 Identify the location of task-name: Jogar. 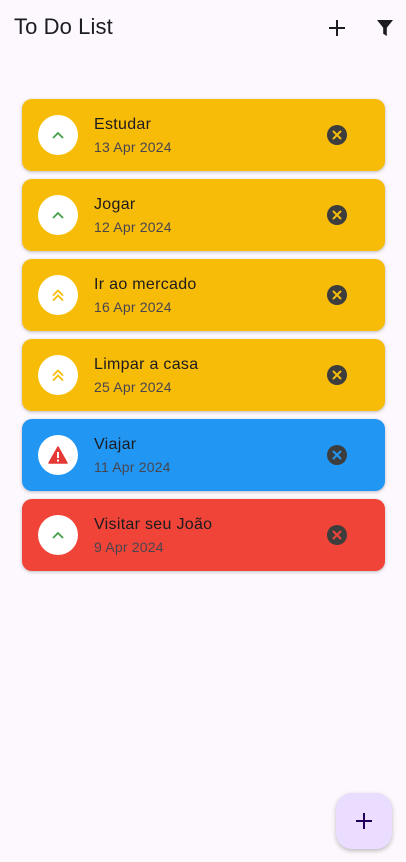
(115, 204).